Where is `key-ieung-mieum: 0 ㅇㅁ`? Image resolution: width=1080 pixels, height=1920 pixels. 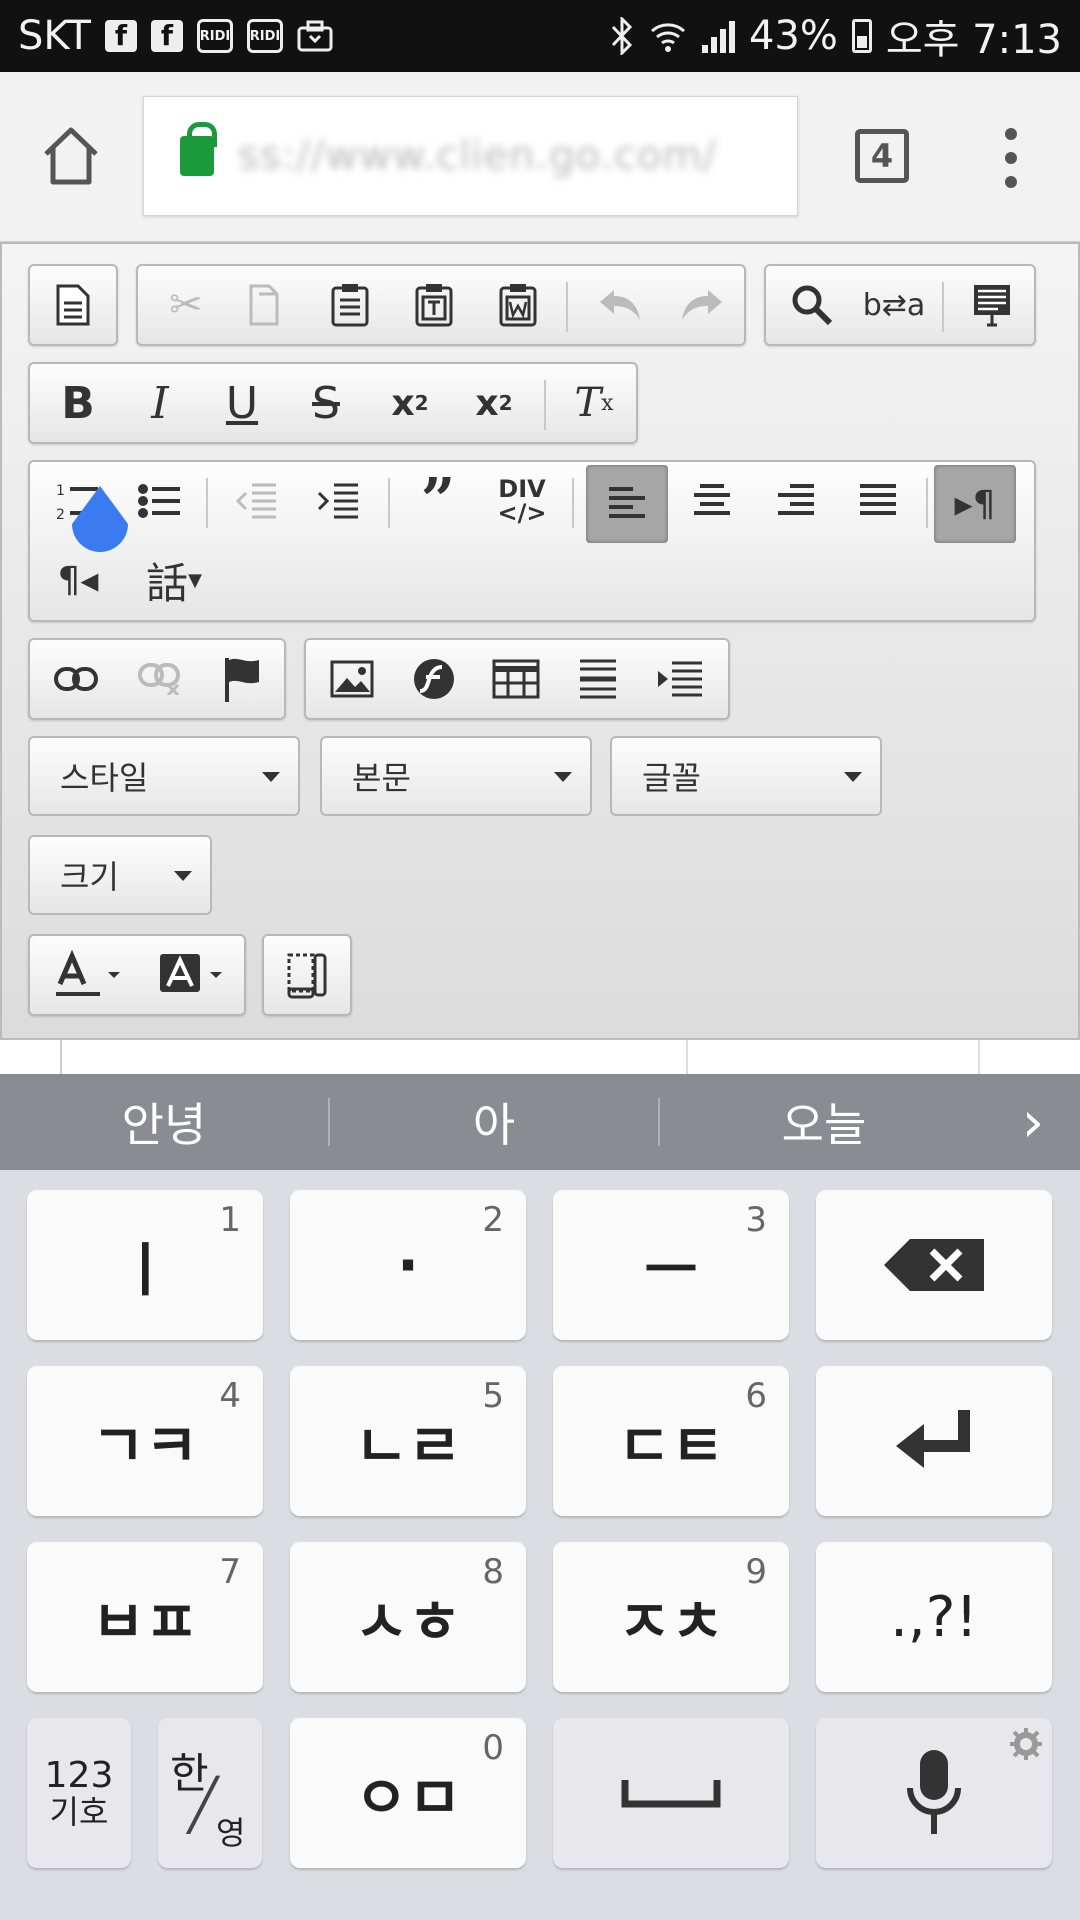
key-ieung-mieum: 0 ㅇㅁ is located at coordinates (408, 1793).